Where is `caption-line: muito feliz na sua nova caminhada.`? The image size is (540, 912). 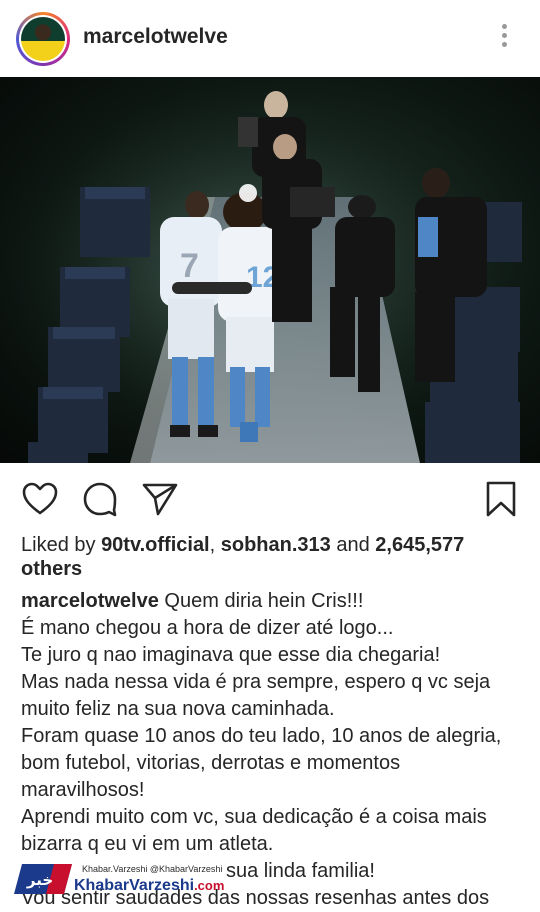
caption-line: muito feliz na sua nova caminhada. is located at coordinates (178, 709).